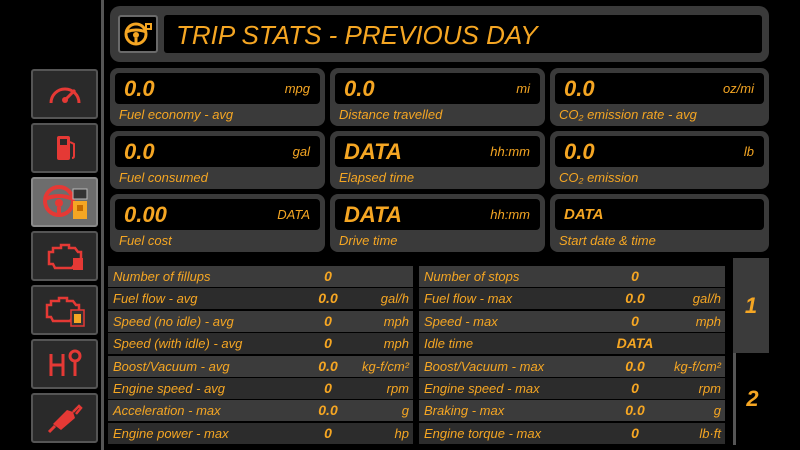 The image size is (800, 450). I want to click on nav-button-engine, so click(64, 256).